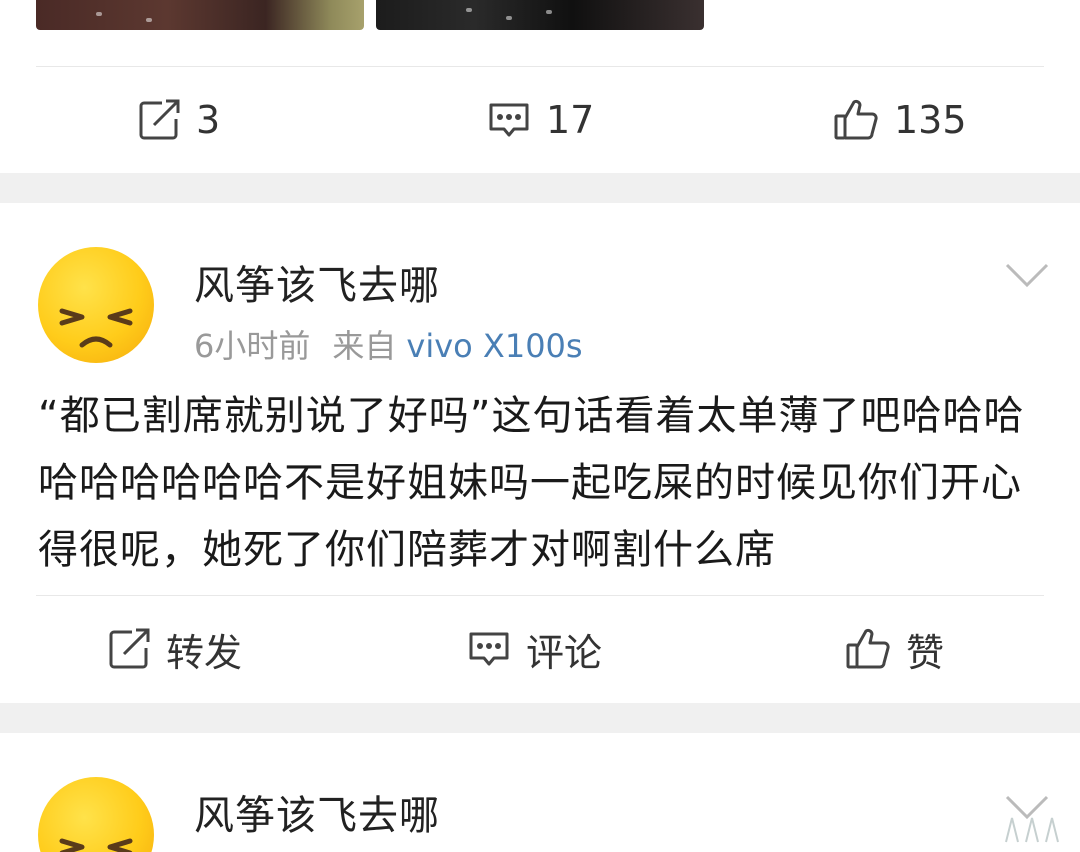 This screenshot has width=1080, height=852. Describe the element at coordinates (204, 652) in the screenshot. I see `repost-label: 转发` at that location.